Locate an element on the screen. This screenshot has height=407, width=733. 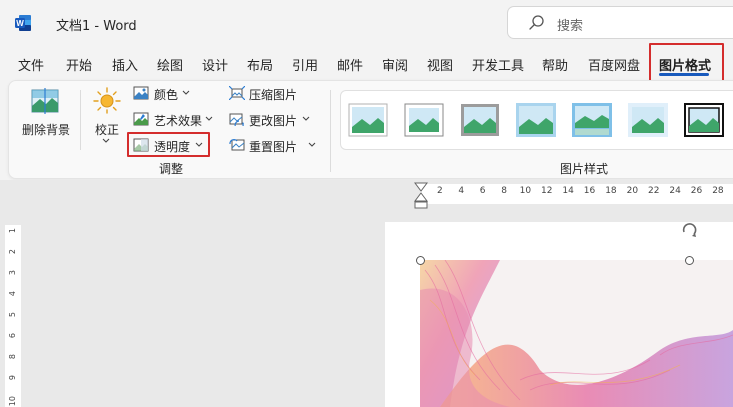
picture-styles-group-label: 图片样式 is located at coordinates (584, 169).